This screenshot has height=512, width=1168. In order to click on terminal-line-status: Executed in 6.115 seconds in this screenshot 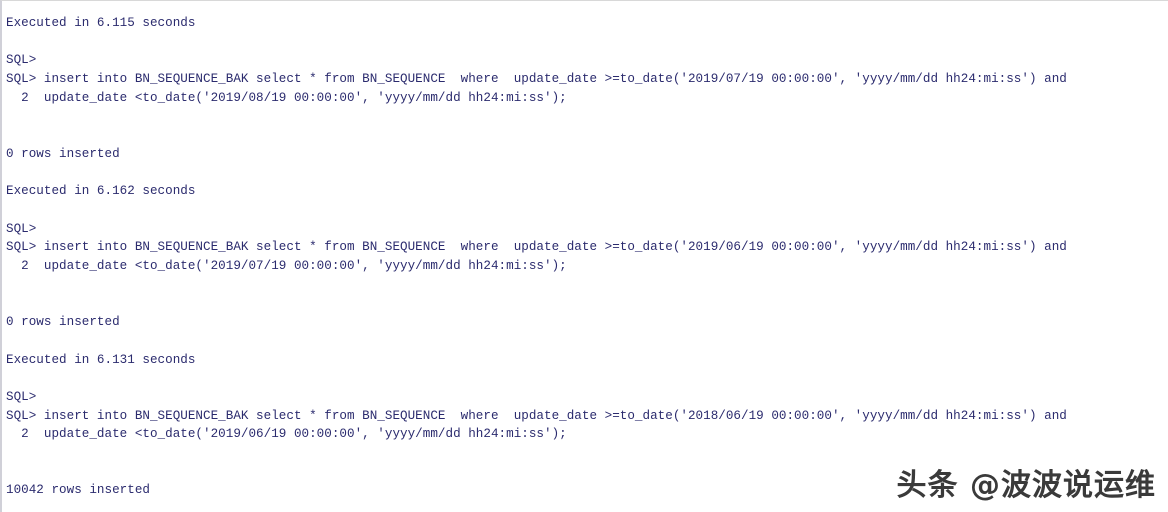, I will do `click(101, 23)`.